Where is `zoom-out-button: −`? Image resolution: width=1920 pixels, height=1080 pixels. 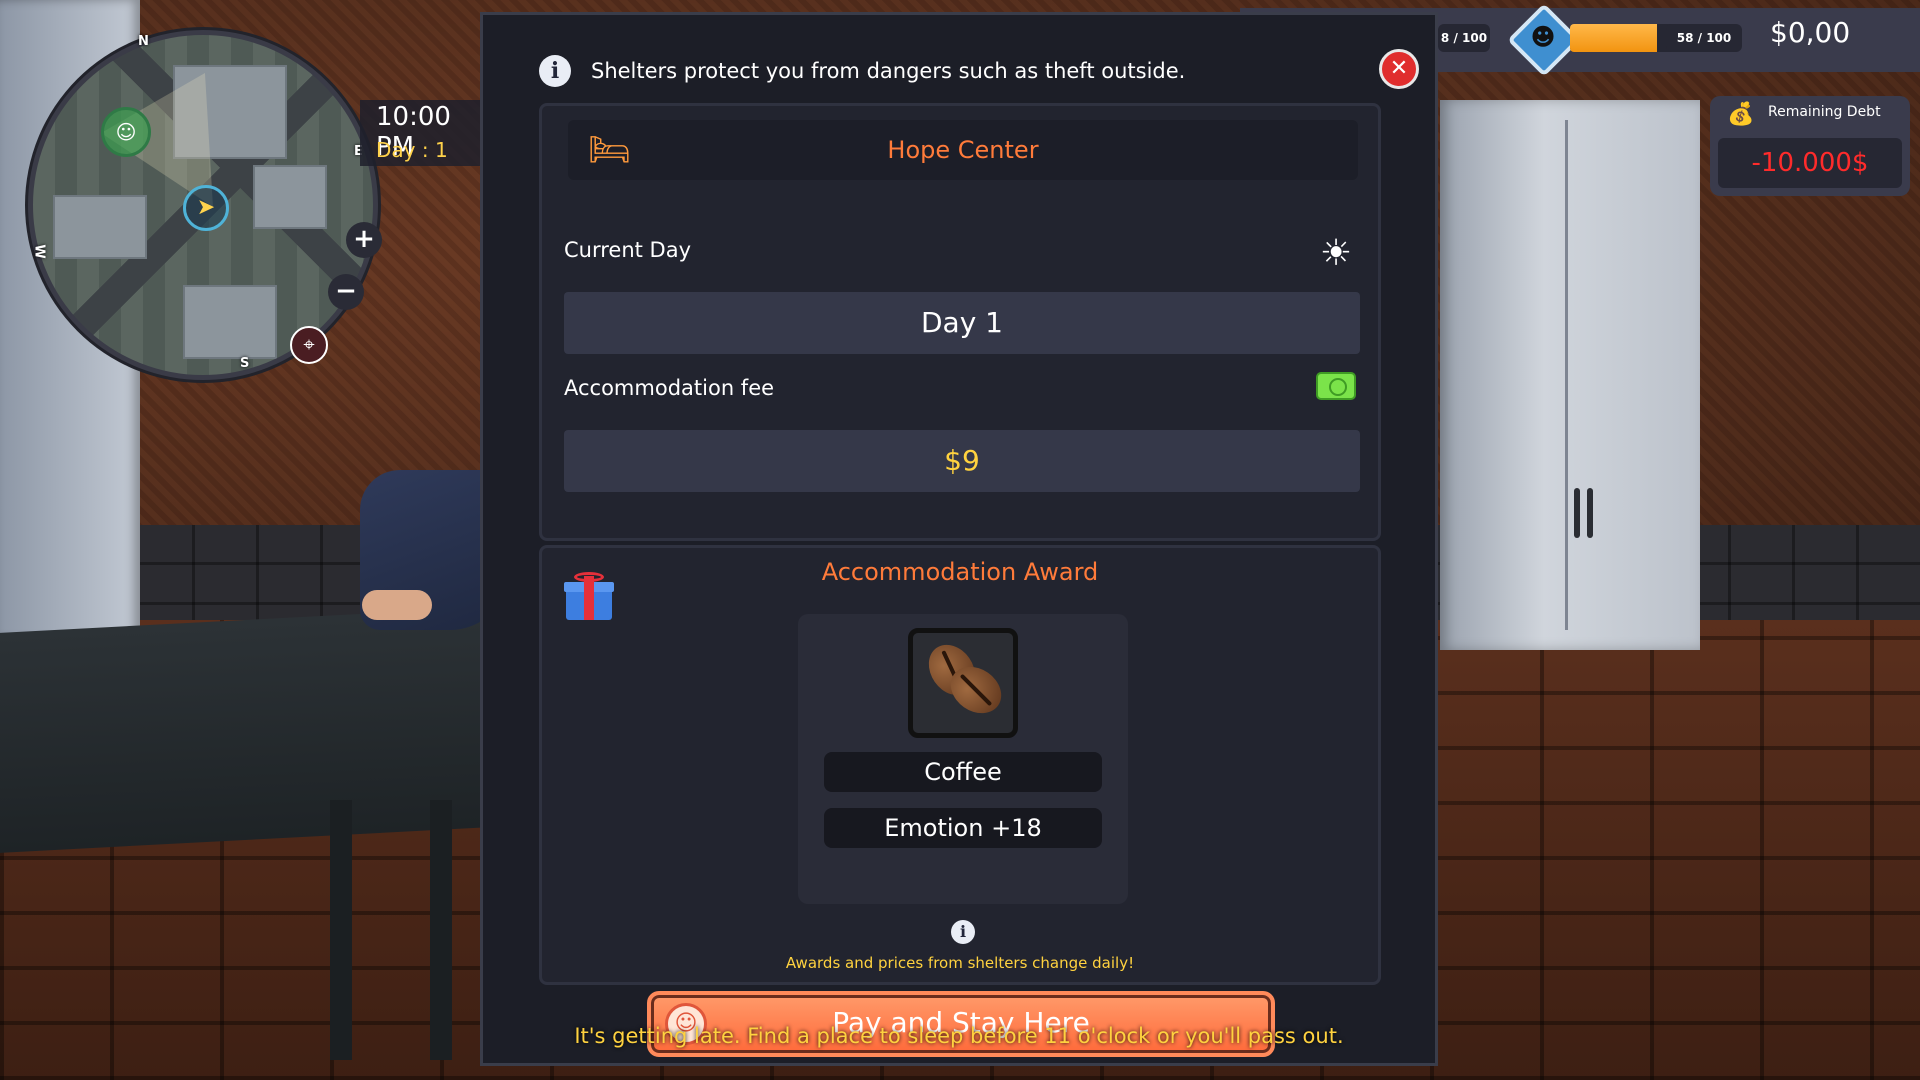
zoom-out-button: − is located at coordinates (346, 292).